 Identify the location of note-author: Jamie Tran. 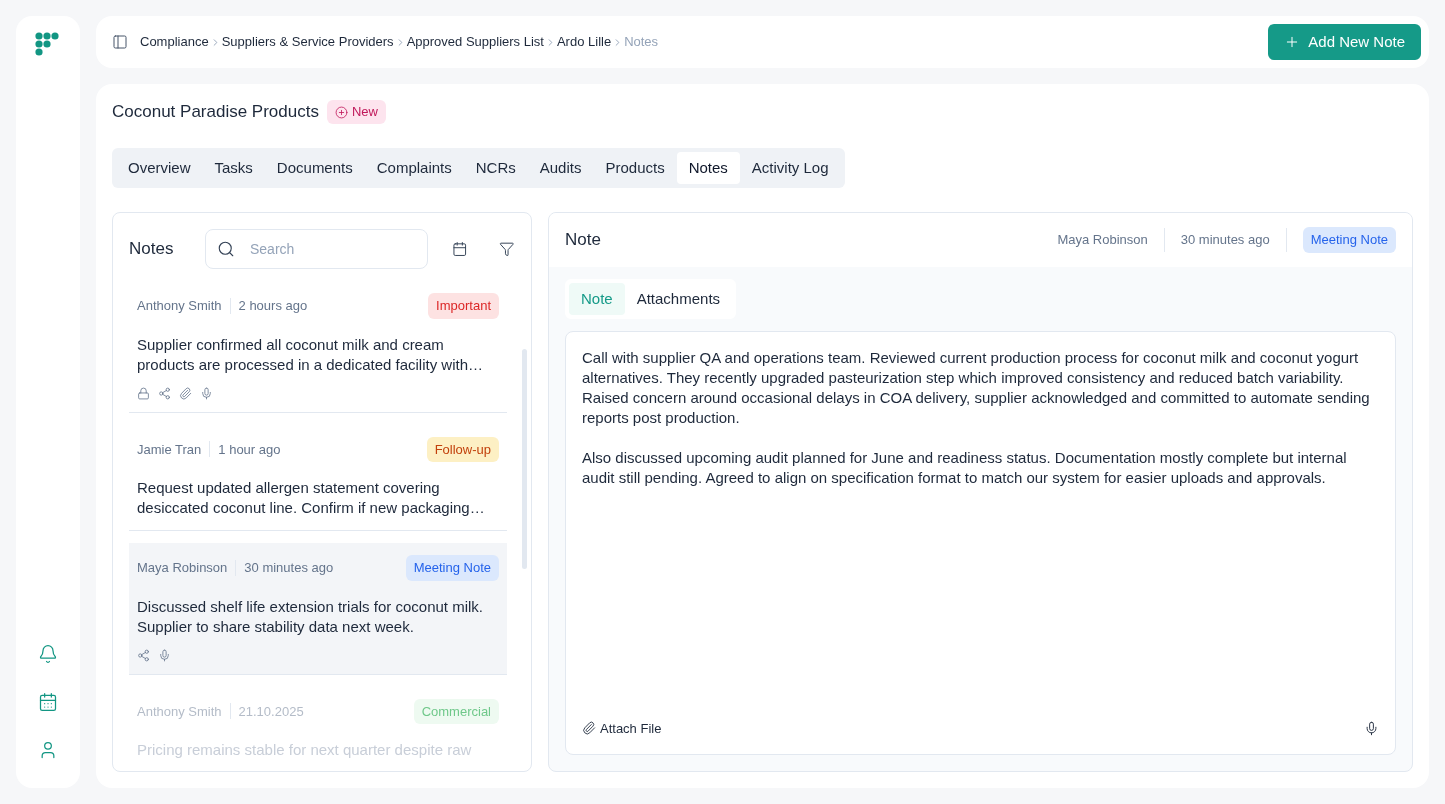
(169, 449).